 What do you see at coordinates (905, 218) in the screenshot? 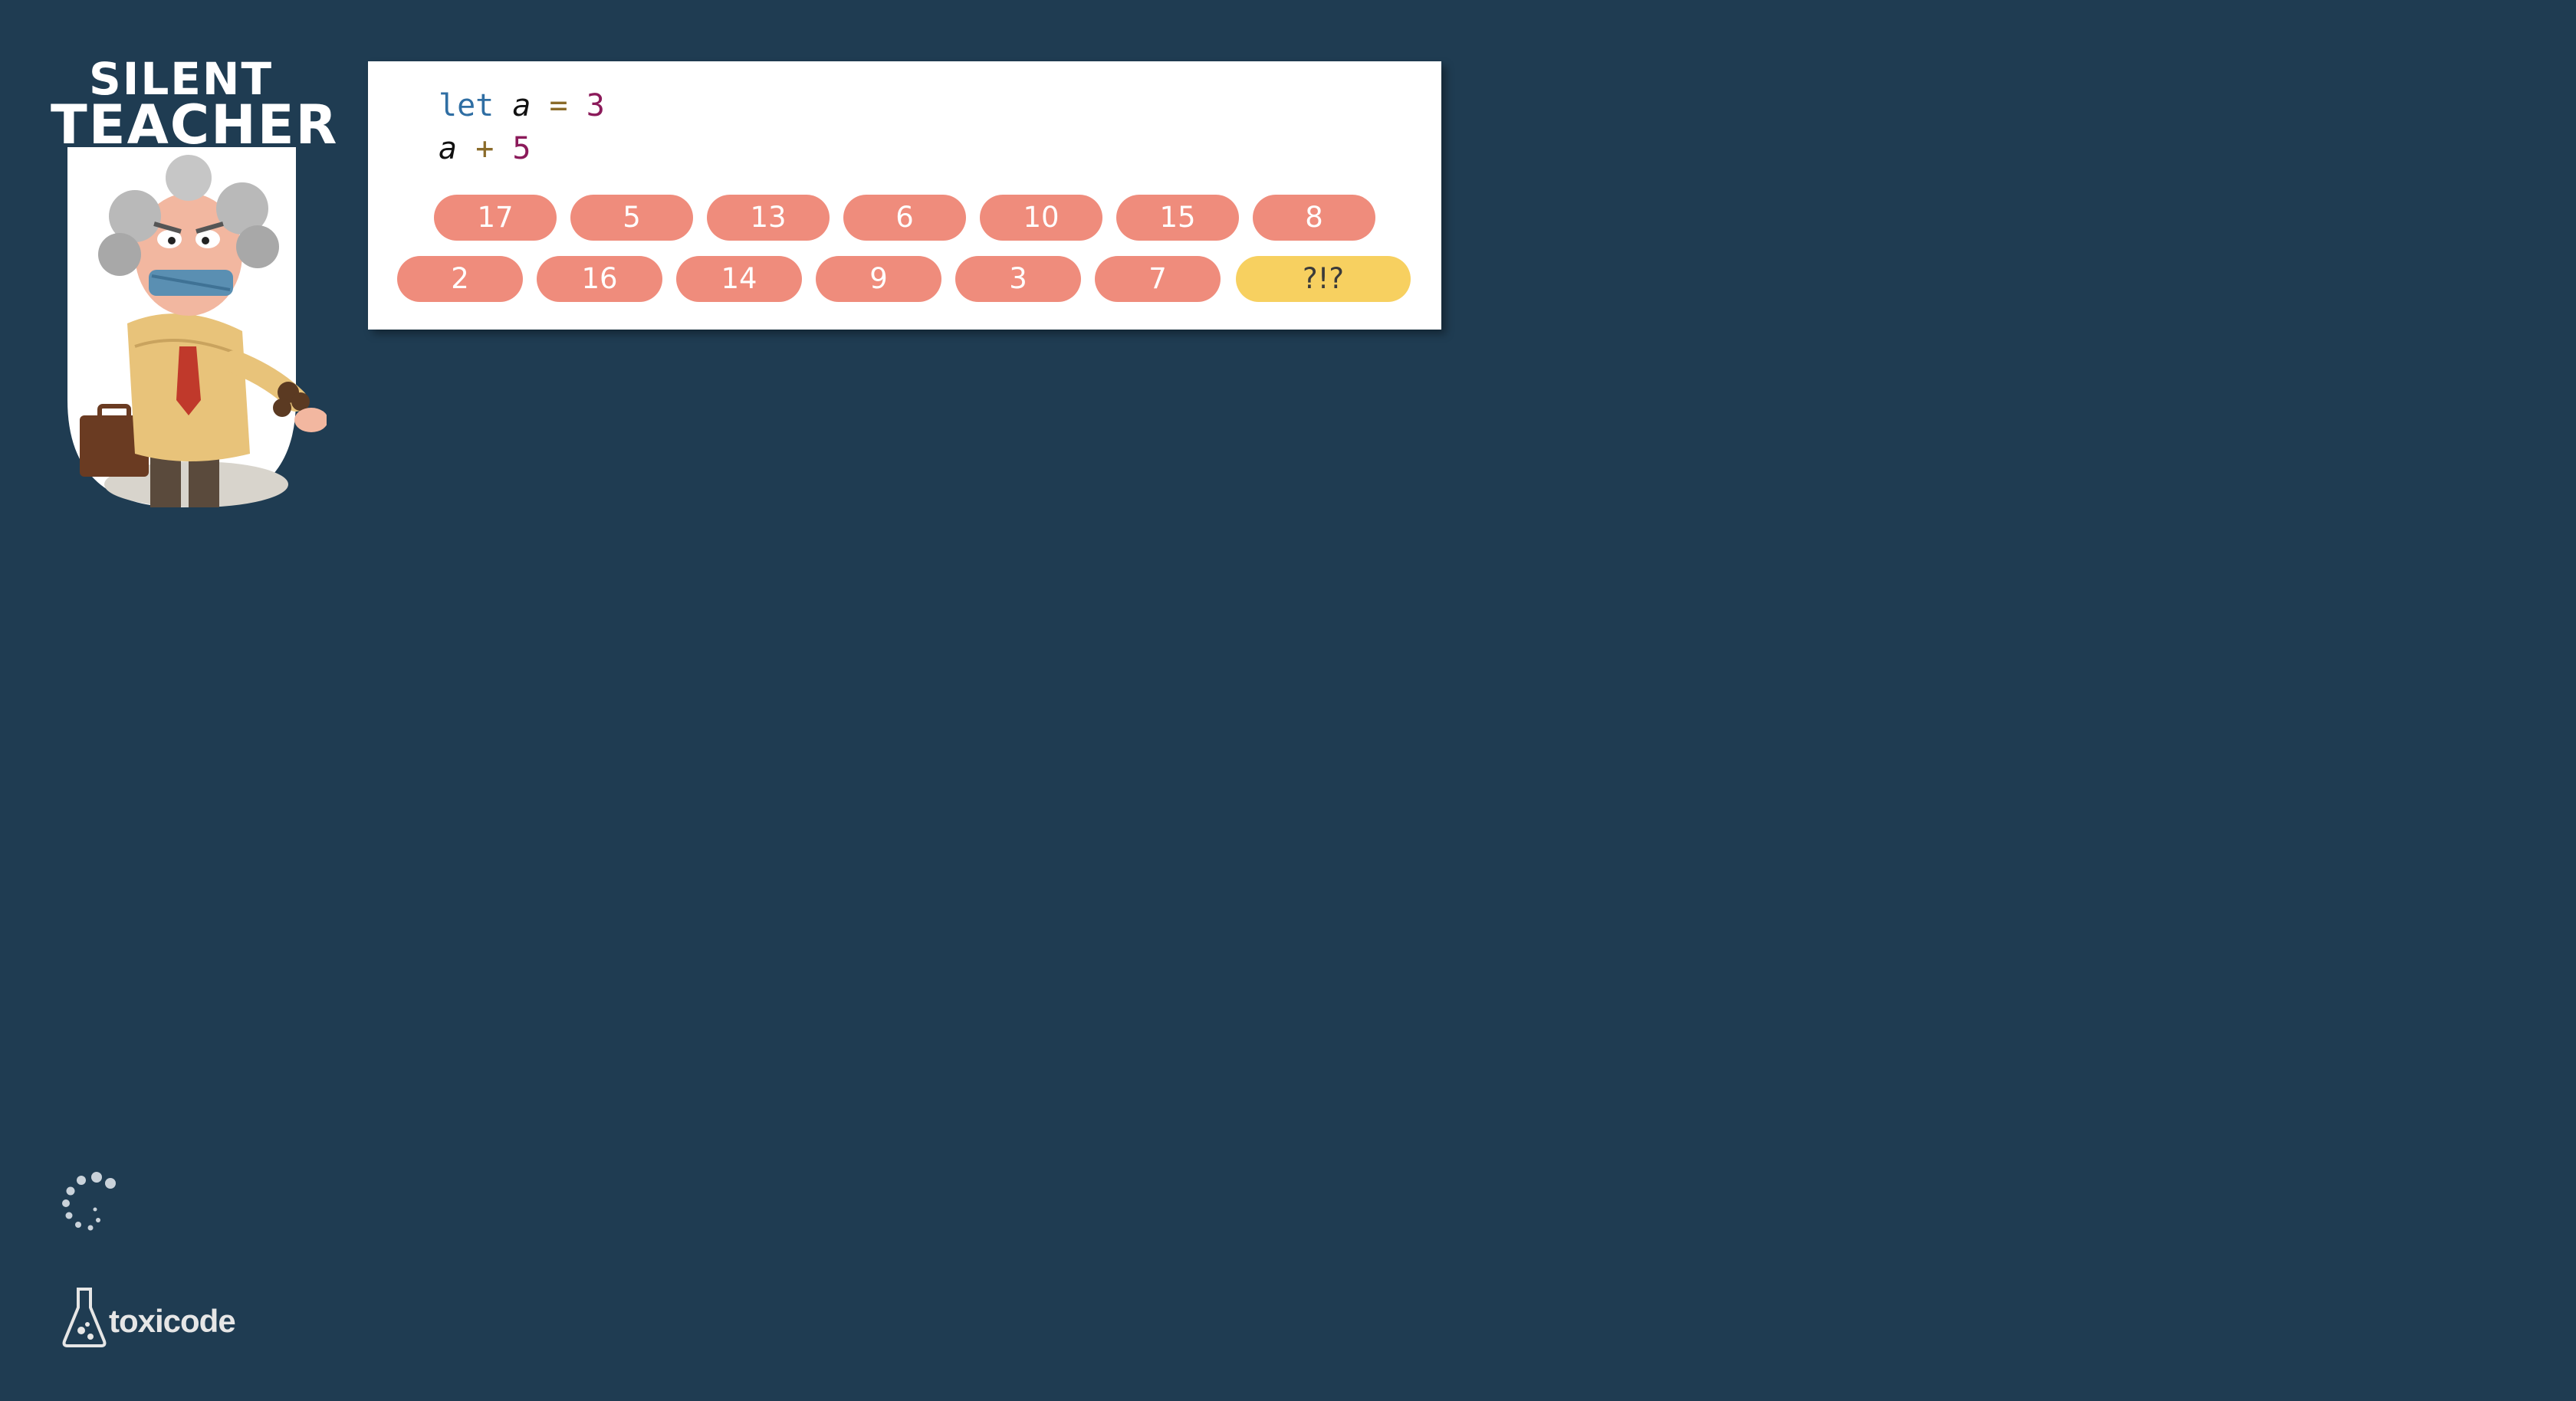
I see `answer-button: 6` at bounding box center [905, 218].